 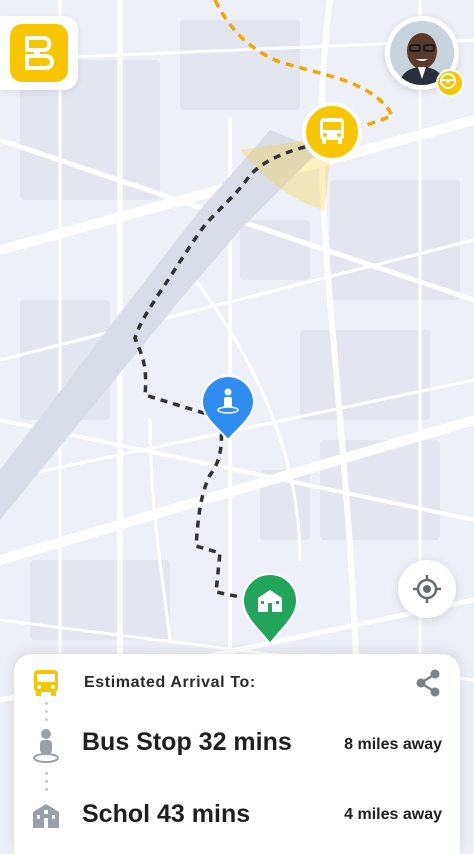 I want to click on person-pin-icon, so click(x=46, y=746).